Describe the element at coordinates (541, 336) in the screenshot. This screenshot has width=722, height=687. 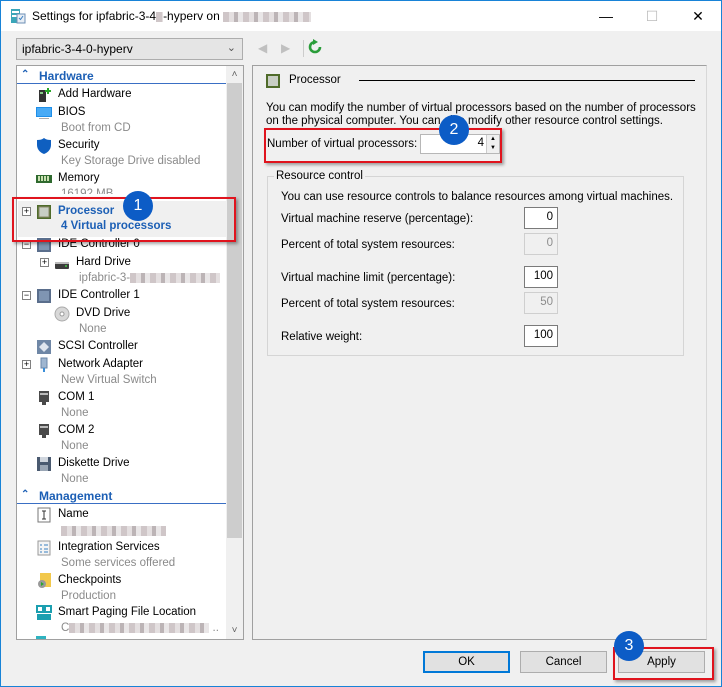
I see `relative-weight-input: 100` at that location.